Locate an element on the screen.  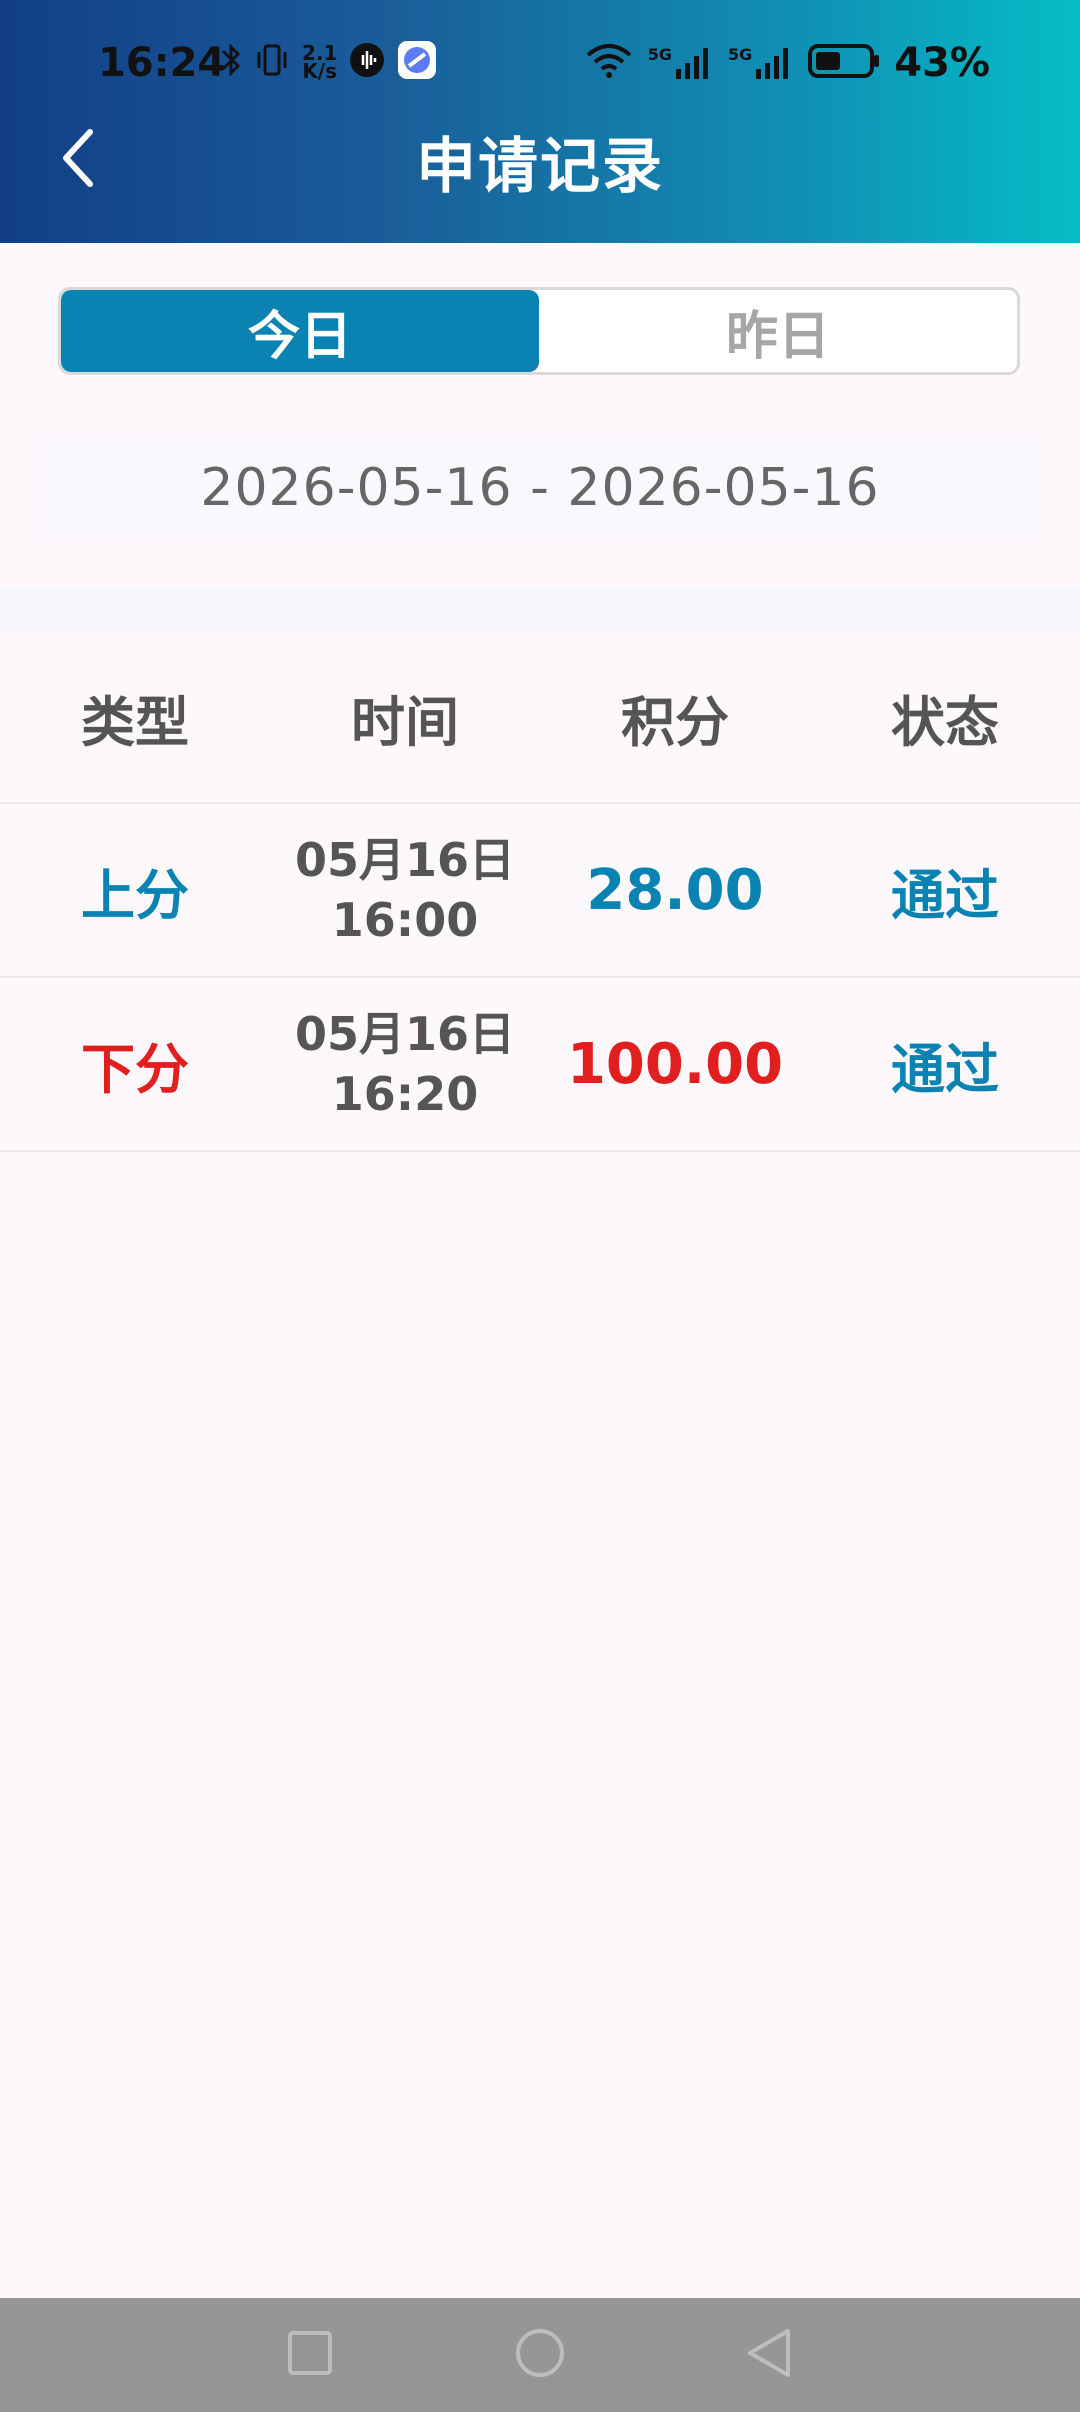
row-type: 下分 is located at coordinates (135, 1069).